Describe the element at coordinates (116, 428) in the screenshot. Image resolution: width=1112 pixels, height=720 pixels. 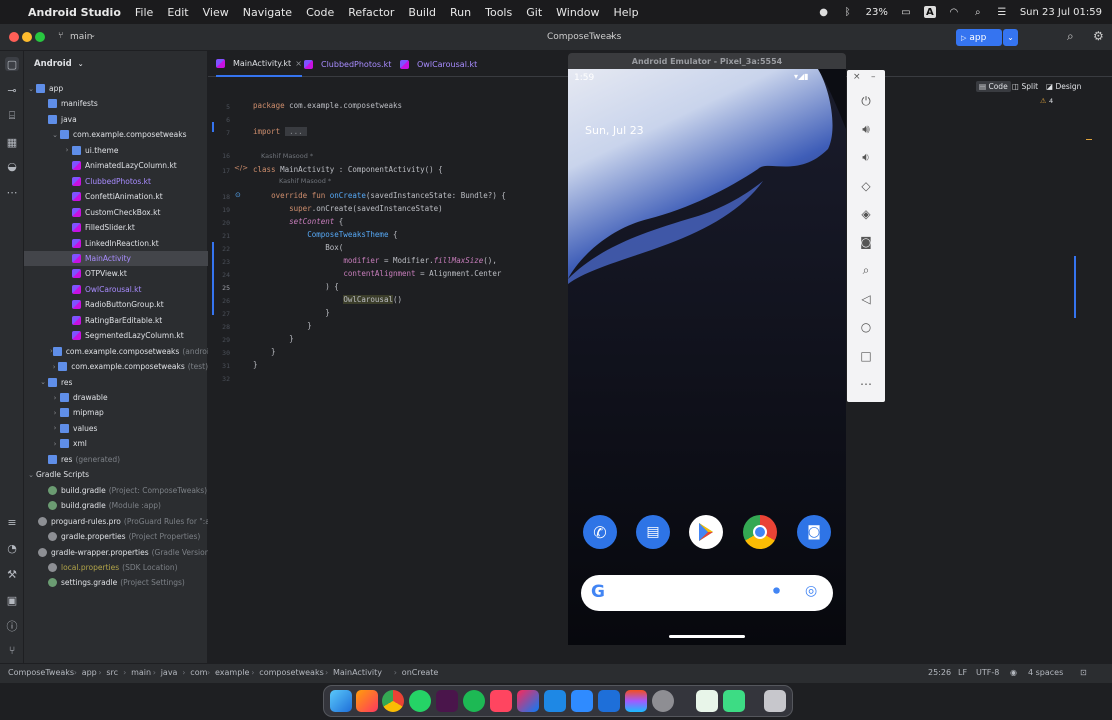
I see `tree-item: › values` at that location.